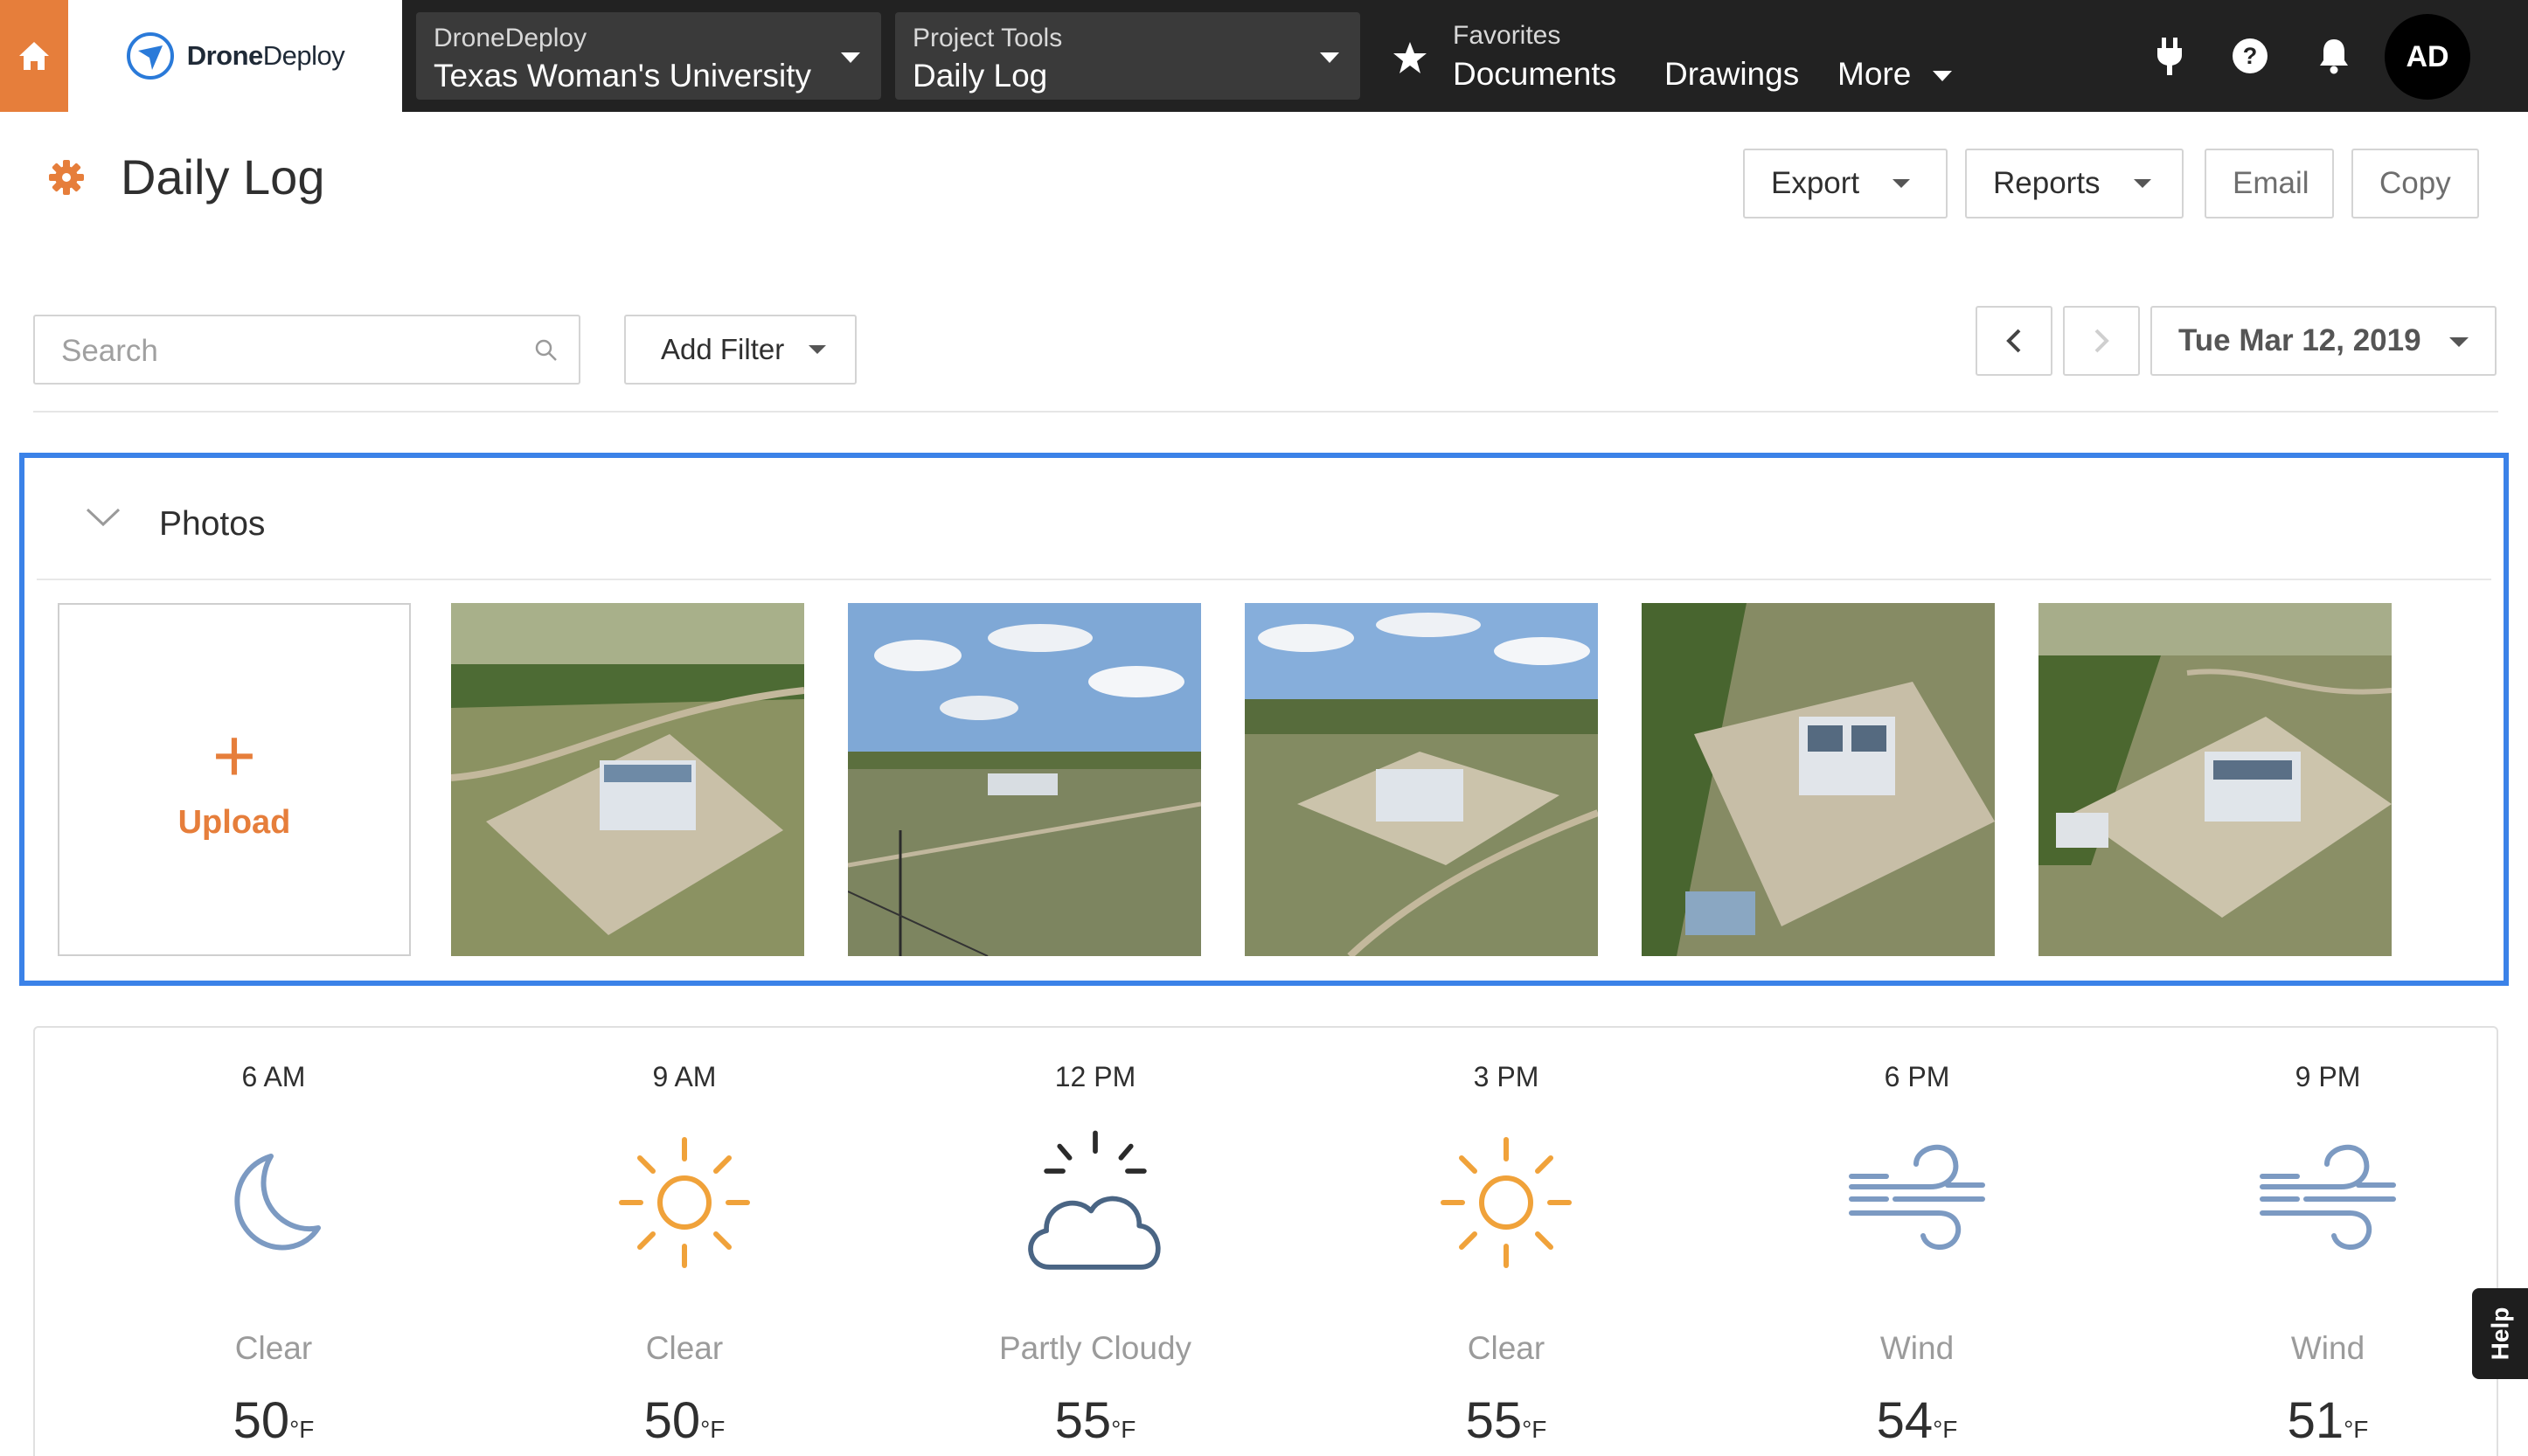  Describe the element at coordinates (1732, 74) in the screenshot. I see `nav-link-drawings: Drawings` at that location.